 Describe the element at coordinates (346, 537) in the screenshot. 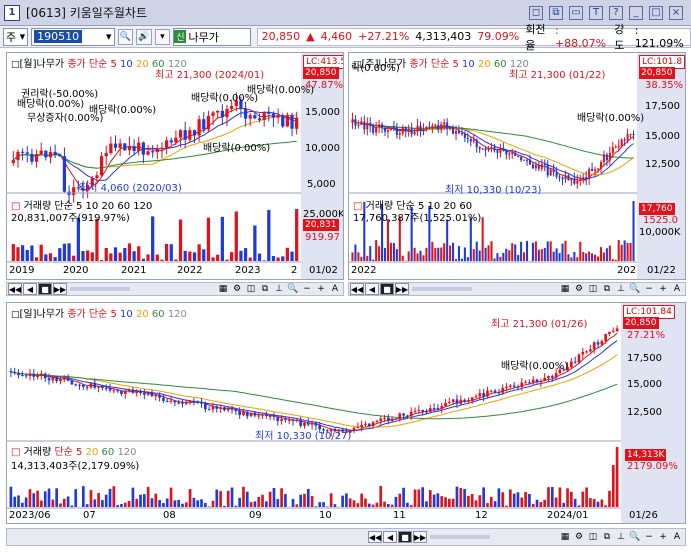

I see `daily-scrollbar: ◀◀ ◀ ■ ▶▶ ▦ ⚙ ◫ ⧉ ⊥ 🔍 − + A` at that location.